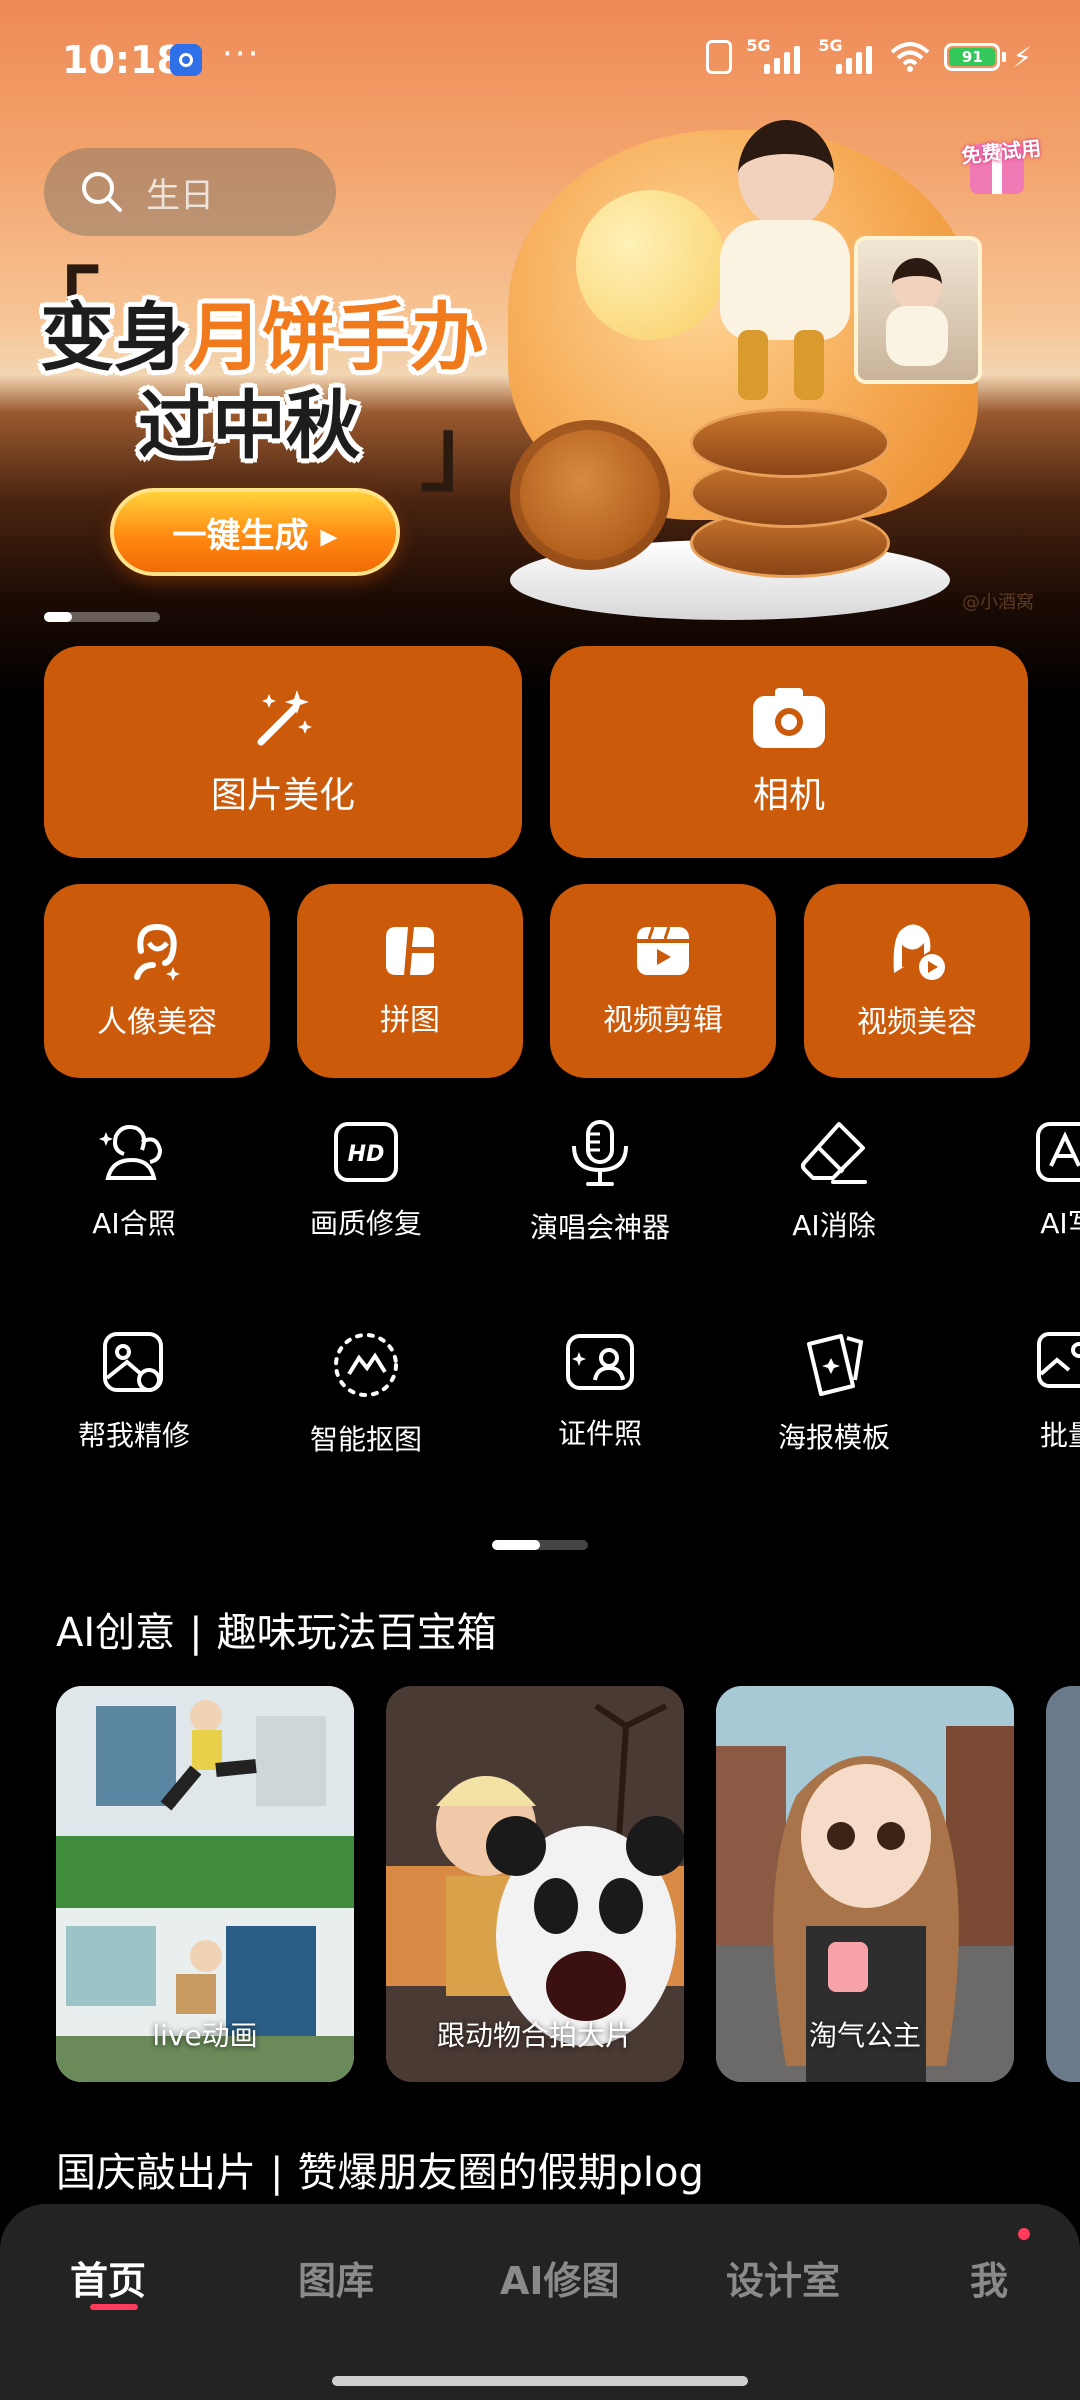  What do you see at coordinates (534, 2035) in the screenshot?
I see `ai-card-caption: 跟动物合拍大片` at bounding box center [534, 2035].